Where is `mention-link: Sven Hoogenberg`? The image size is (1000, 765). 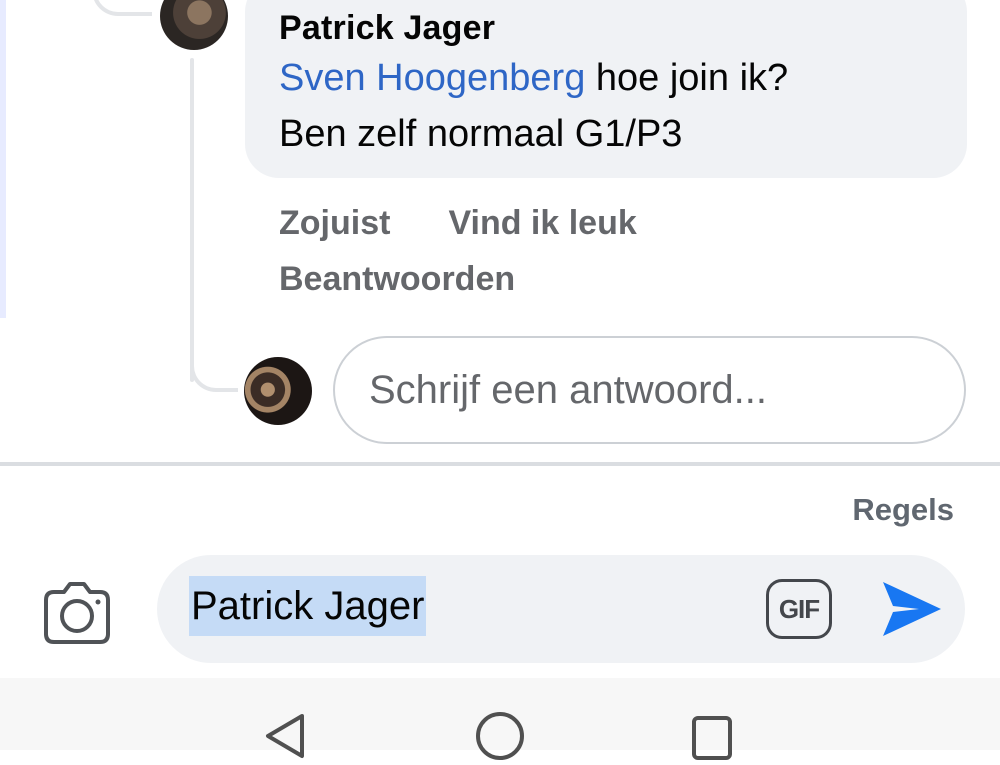 mention-link: Sven Hoogenberg is located at coordinates (432, 78).